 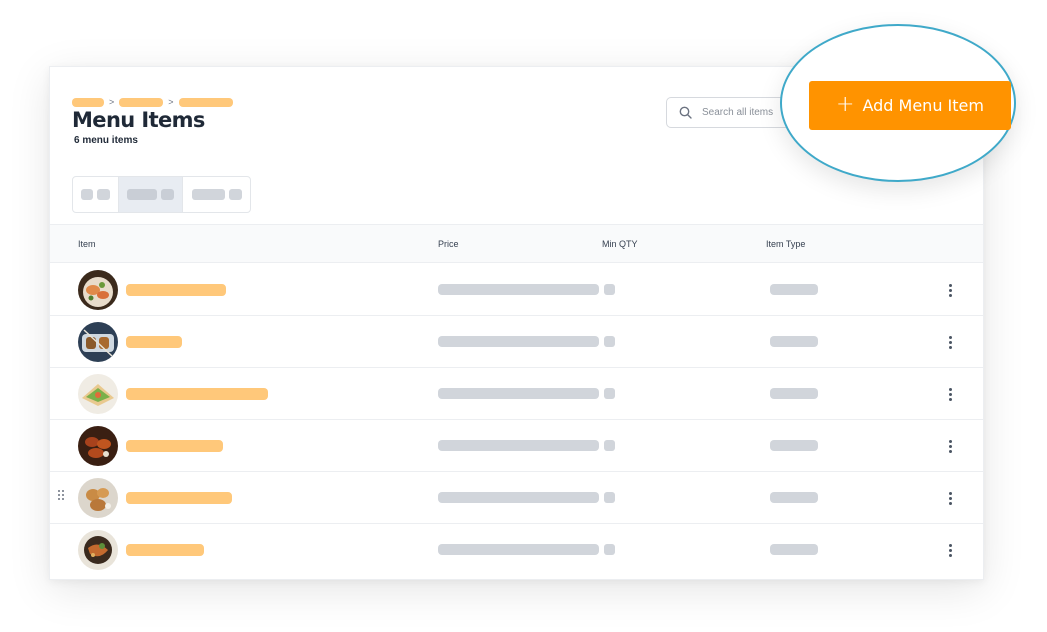 I want to click on column-header-price: Price, so click(x=448, y=244).